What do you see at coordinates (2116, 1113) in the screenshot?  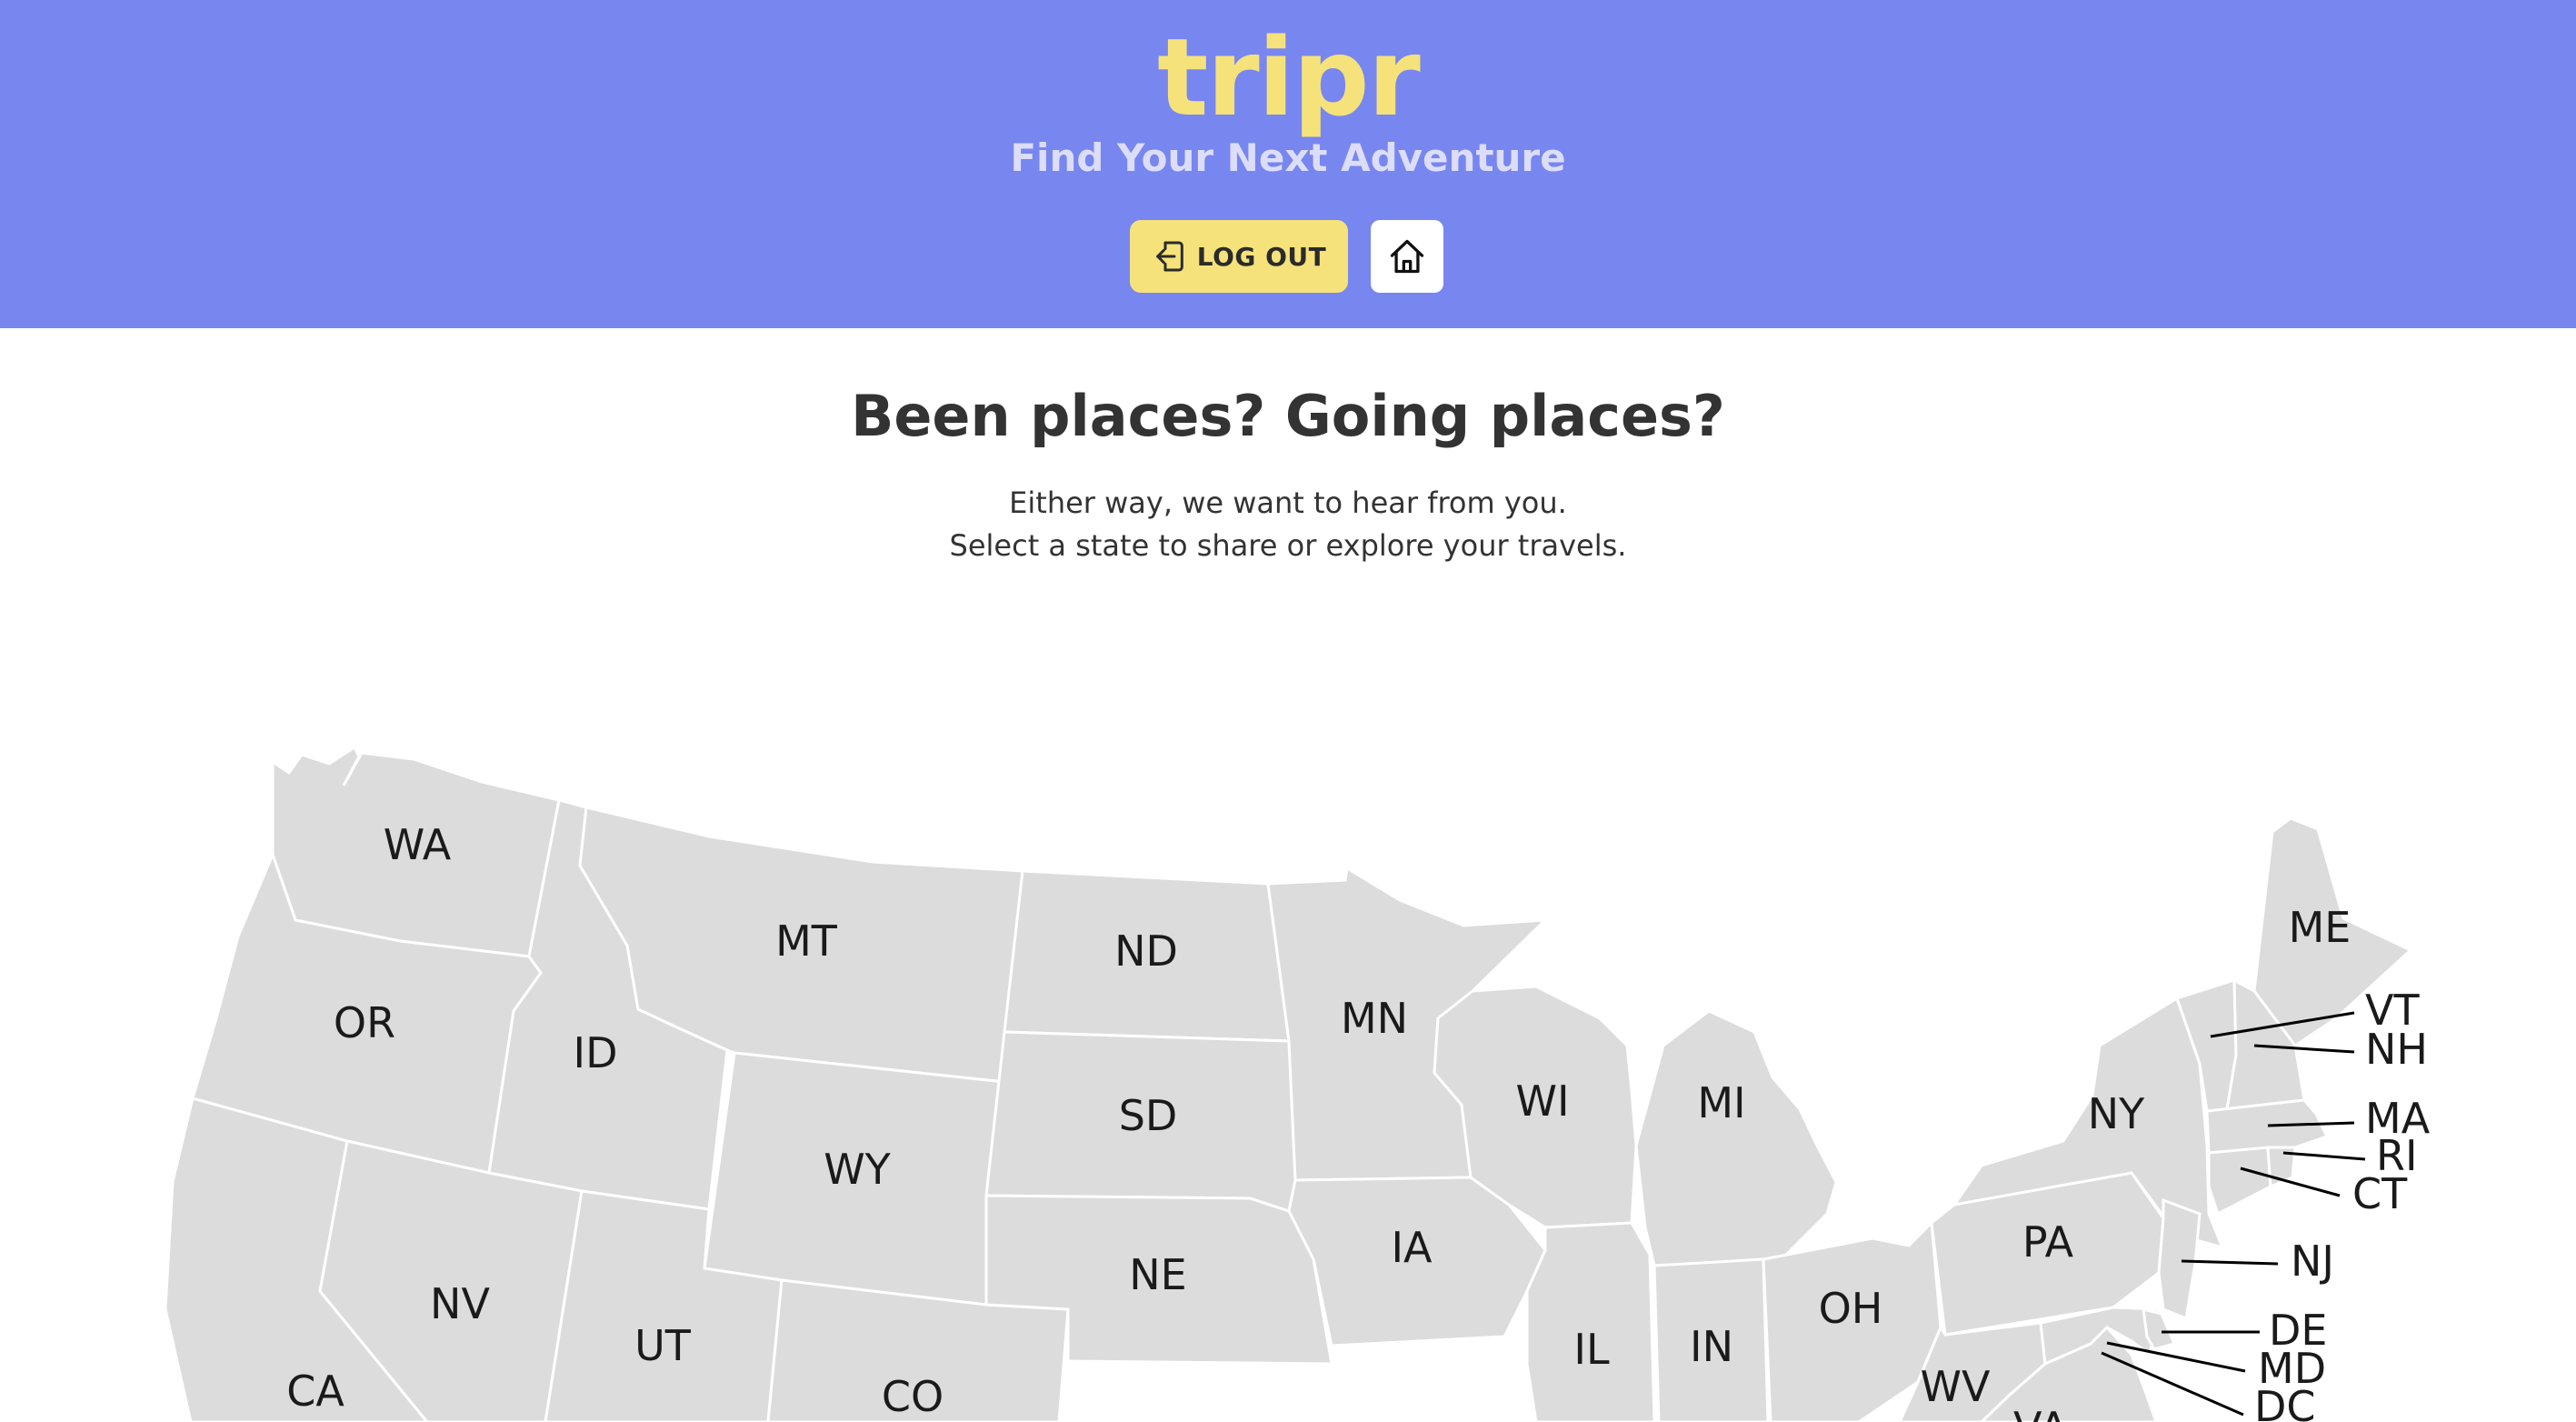 I see `state-label-ny: NY` at bounding box center [2116, 1113].